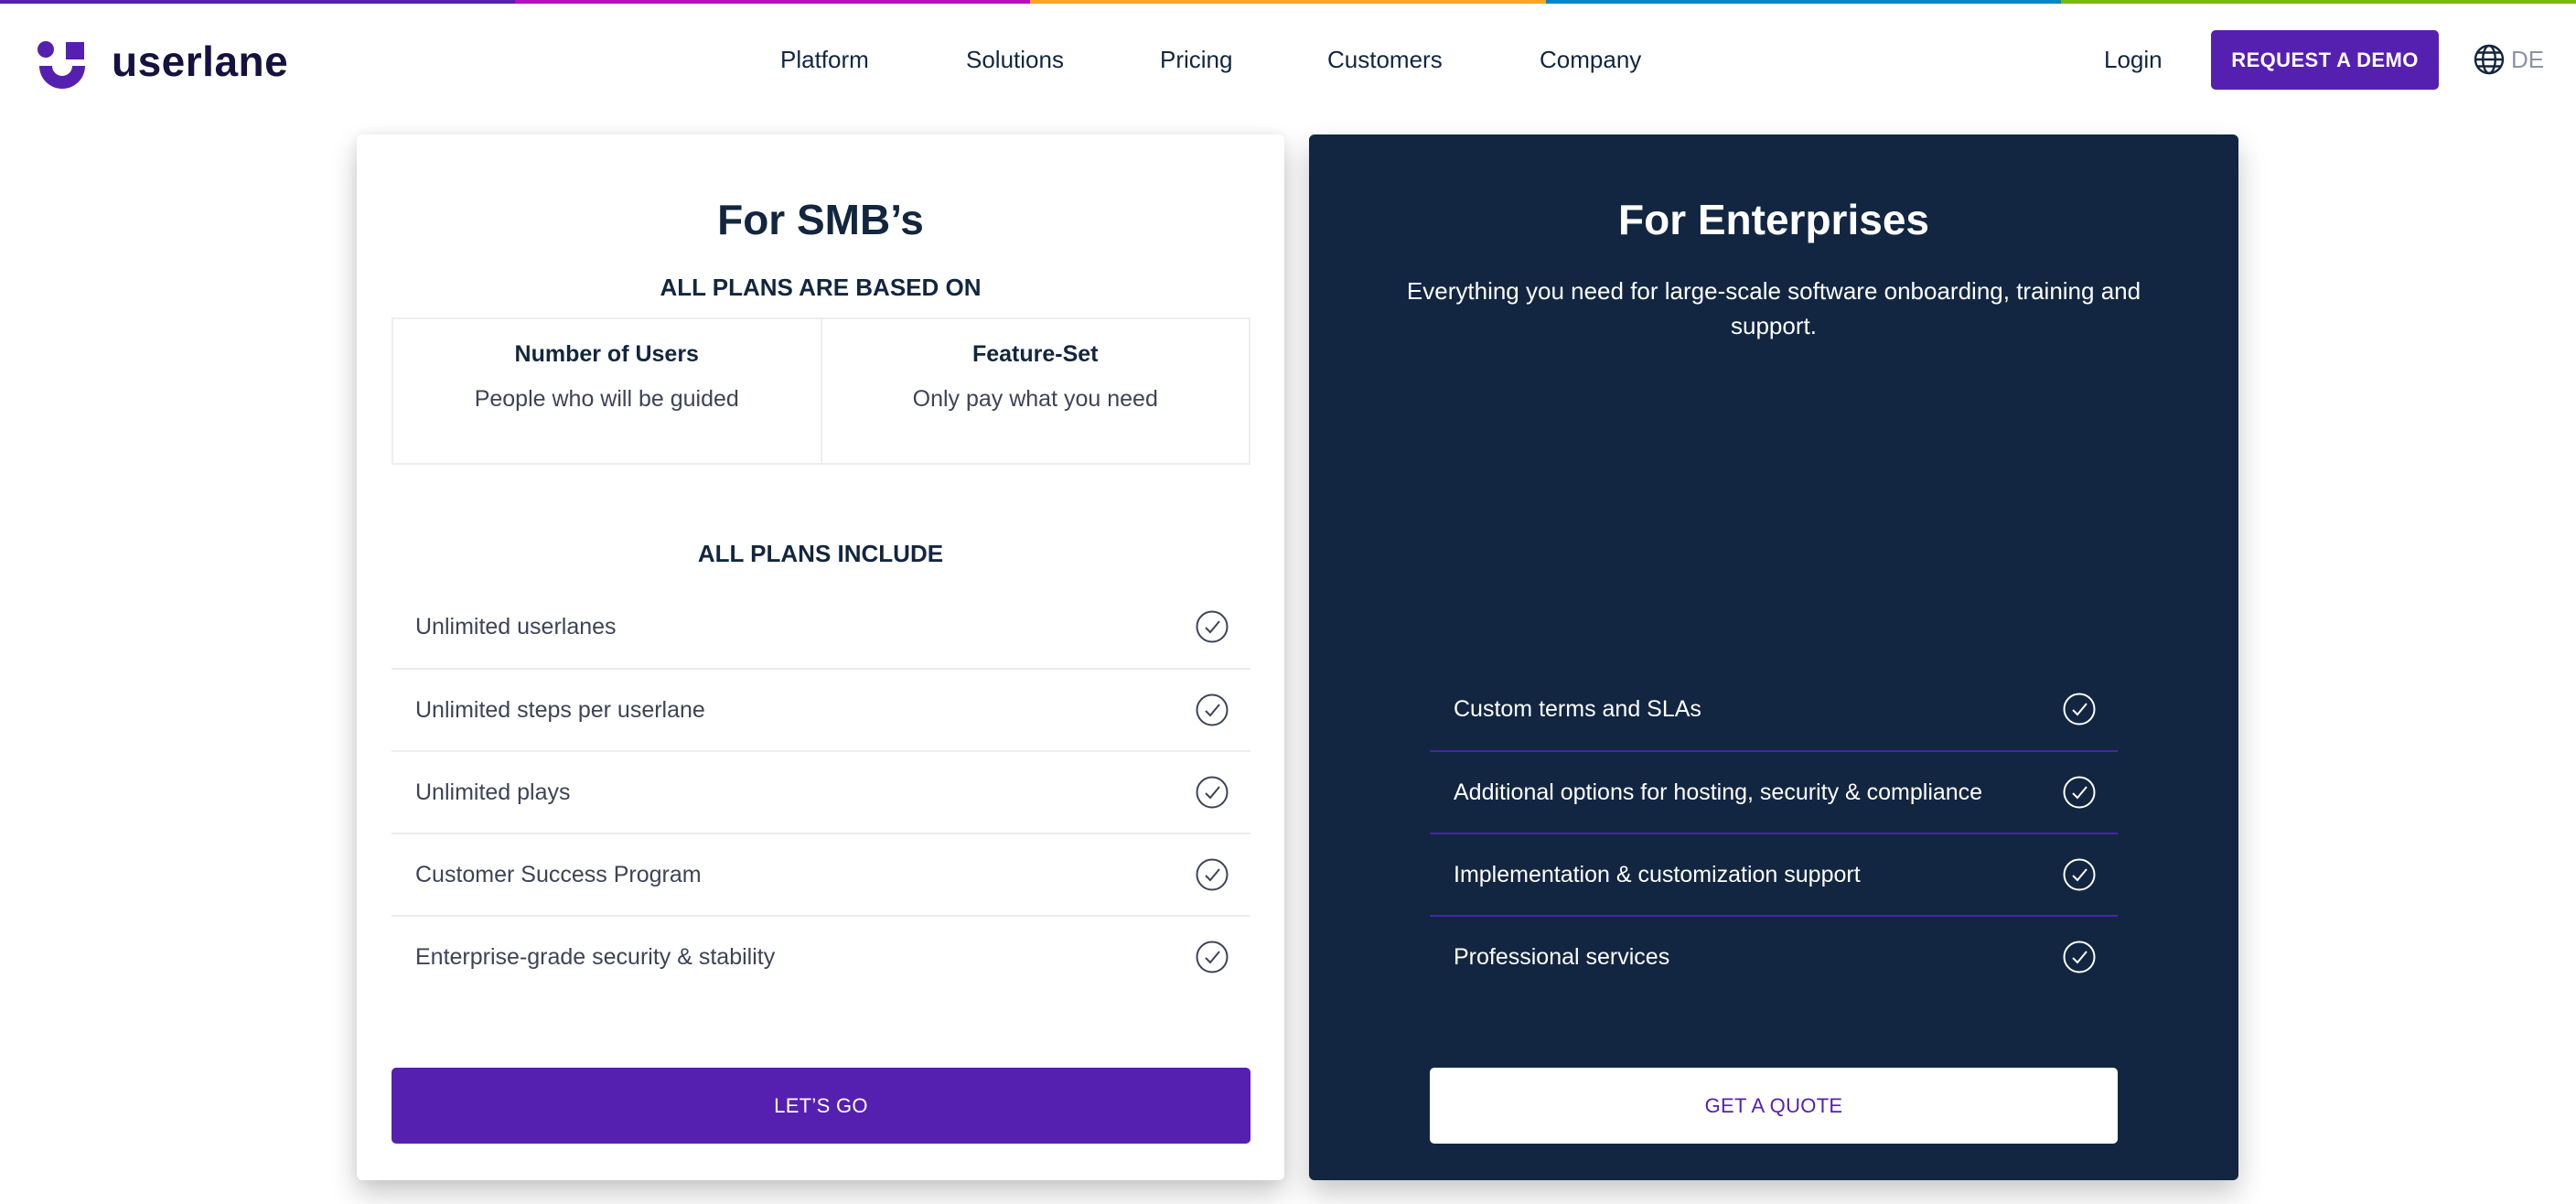 Image resolution: width=2576 pixels, height=1204 pixels. What do you see at coordinates (2489, 59) in the screenshot?
I see `globe-icon` at bounding box center [2489, 59].